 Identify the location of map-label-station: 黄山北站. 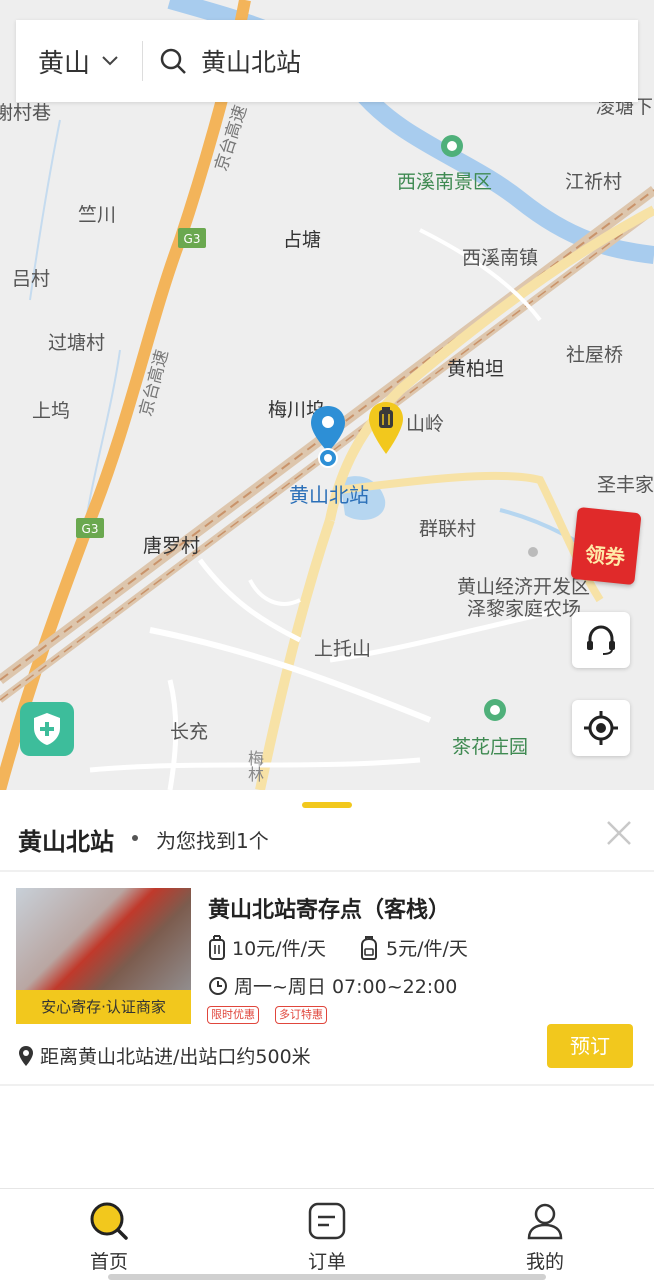
(329, 493).